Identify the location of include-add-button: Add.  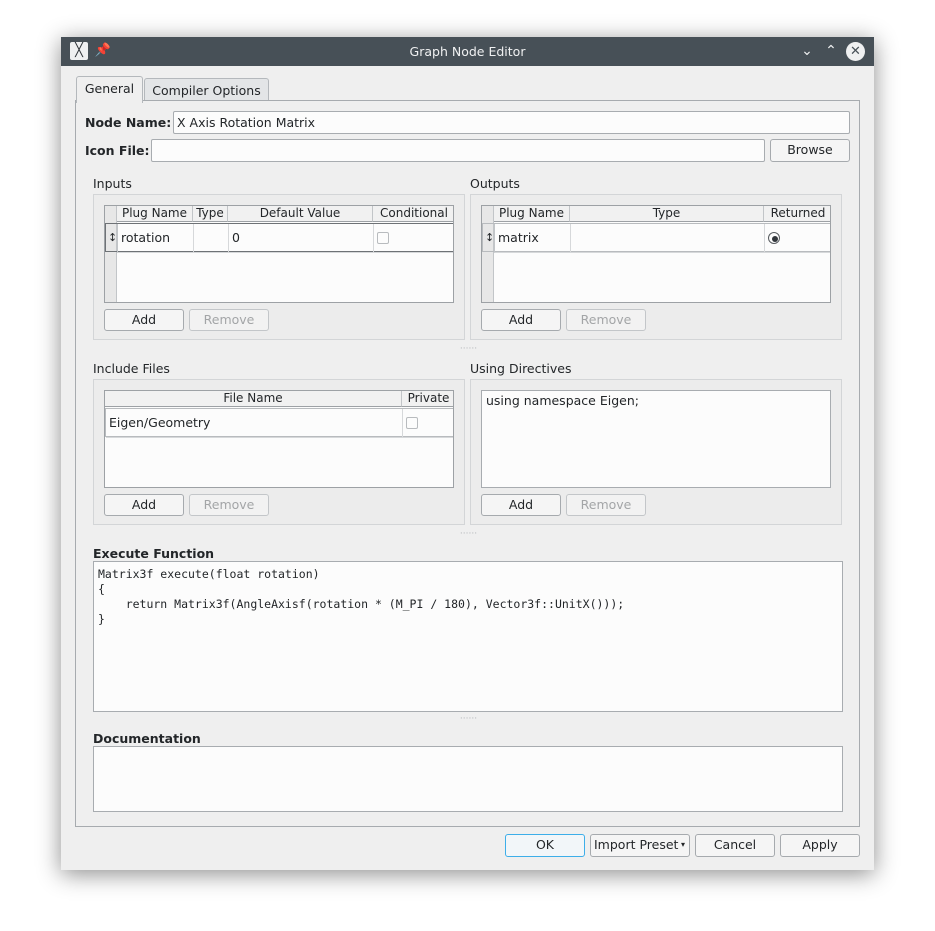
(144, 505).